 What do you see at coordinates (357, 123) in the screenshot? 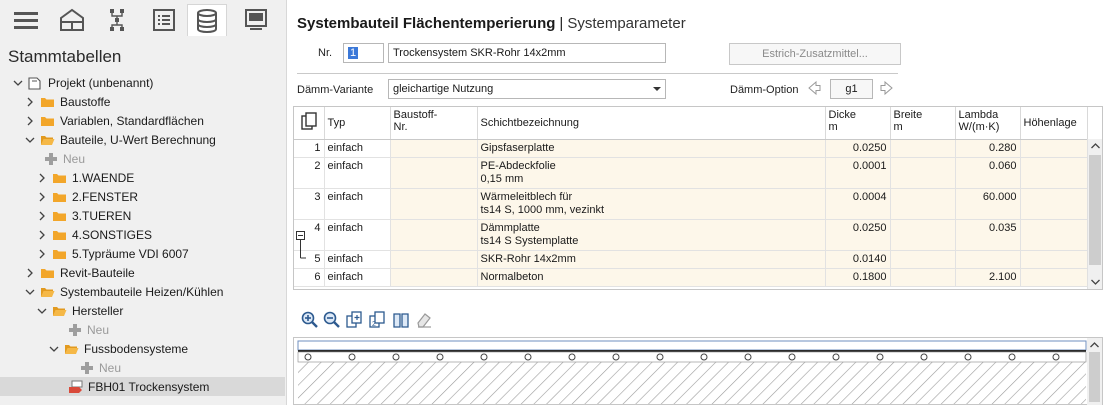
I see `col-header-typ: Typ` at bounding box center [357, 123].